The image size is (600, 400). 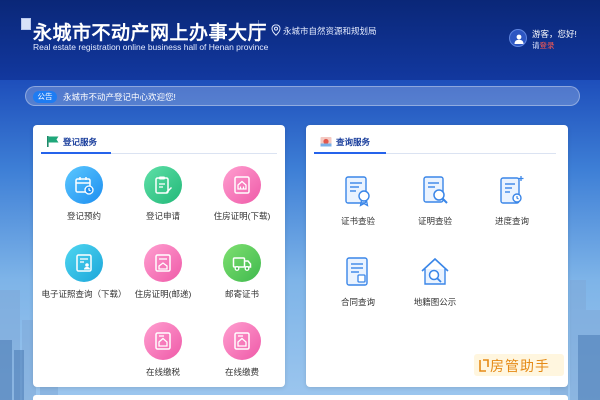 I want to click on house-certificate-icon, so click(x=242, y=185).